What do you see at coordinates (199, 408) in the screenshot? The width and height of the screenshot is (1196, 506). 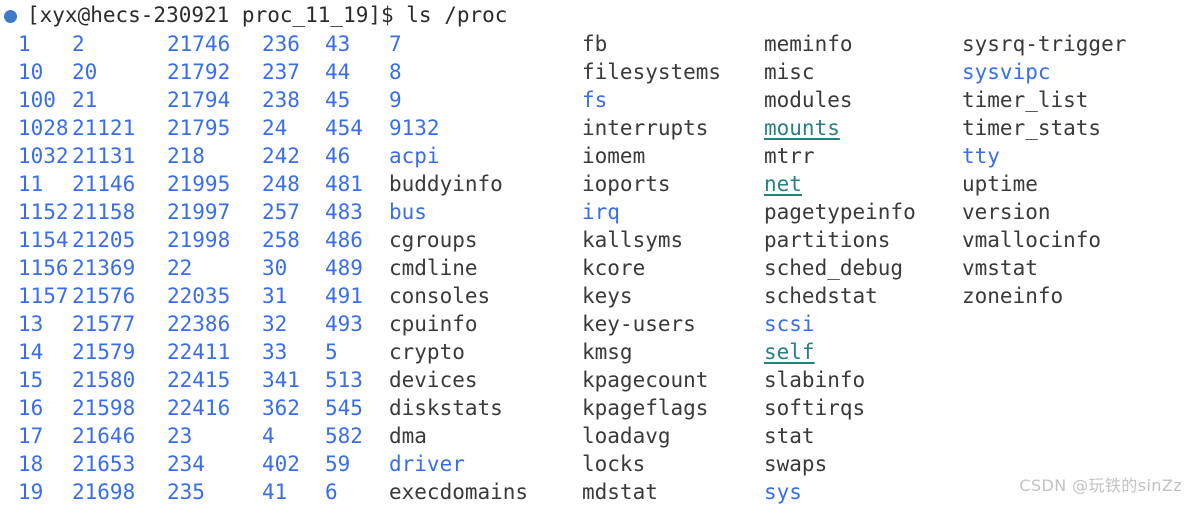 I see `ls-entry: 22416` at bounding box center [199, 408].